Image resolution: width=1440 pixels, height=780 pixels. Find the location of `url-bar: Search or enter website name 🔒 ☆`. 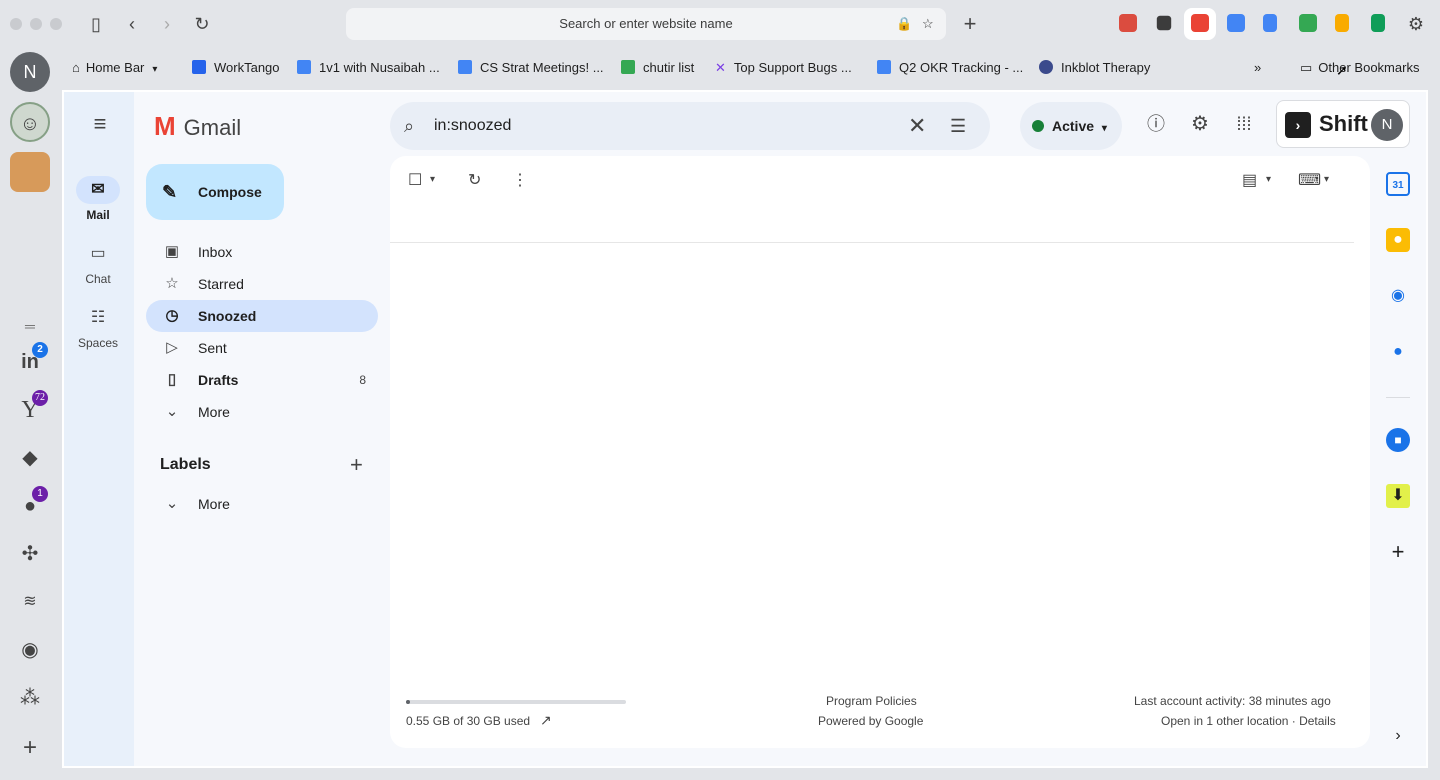

url-bar: Search or enter website name 🔒 ☆ is located at coordinates (646, 24).